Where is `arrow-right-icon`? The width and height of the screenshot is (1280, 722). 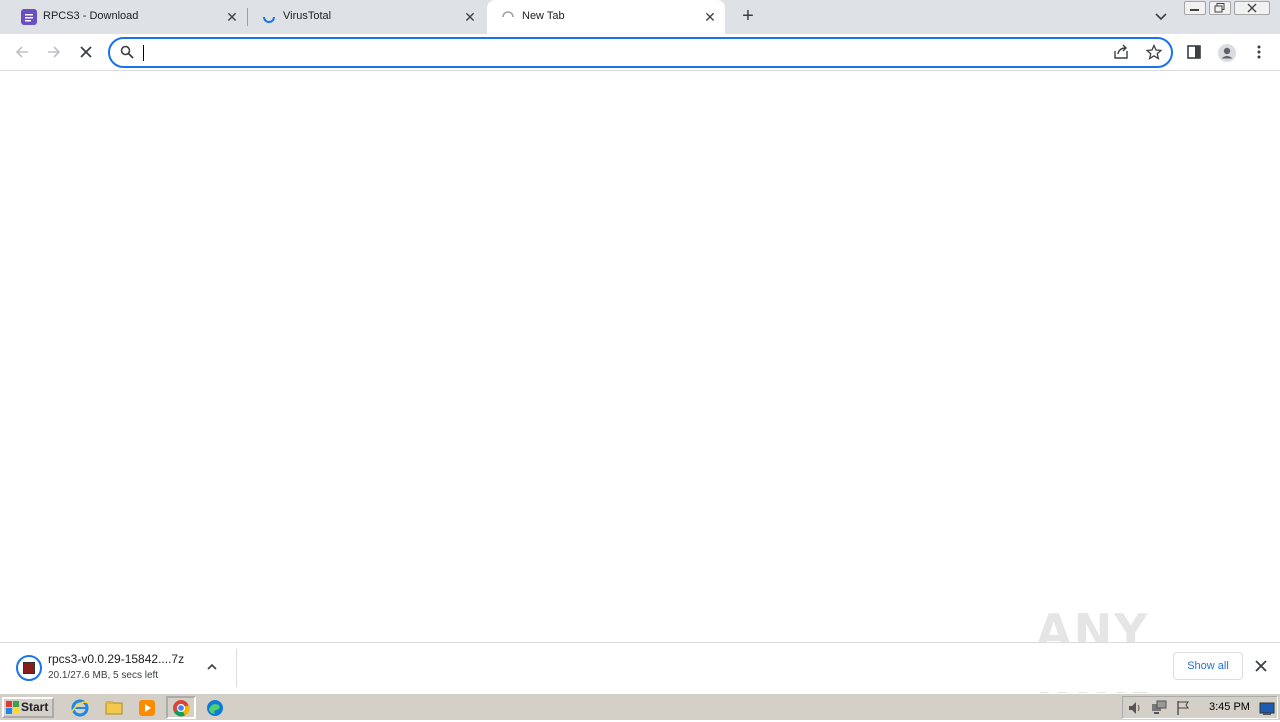 arrow-right-icon is located at coordinates (54, 52).